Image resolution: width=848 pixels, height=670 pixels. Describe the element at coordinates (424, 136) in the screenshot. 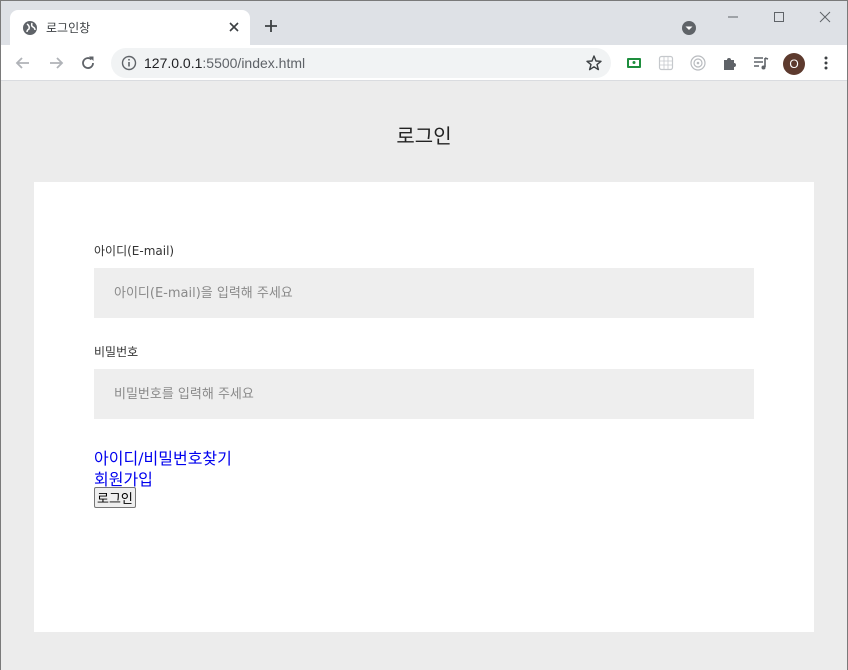

I see `page-title: 로그인` at that location.